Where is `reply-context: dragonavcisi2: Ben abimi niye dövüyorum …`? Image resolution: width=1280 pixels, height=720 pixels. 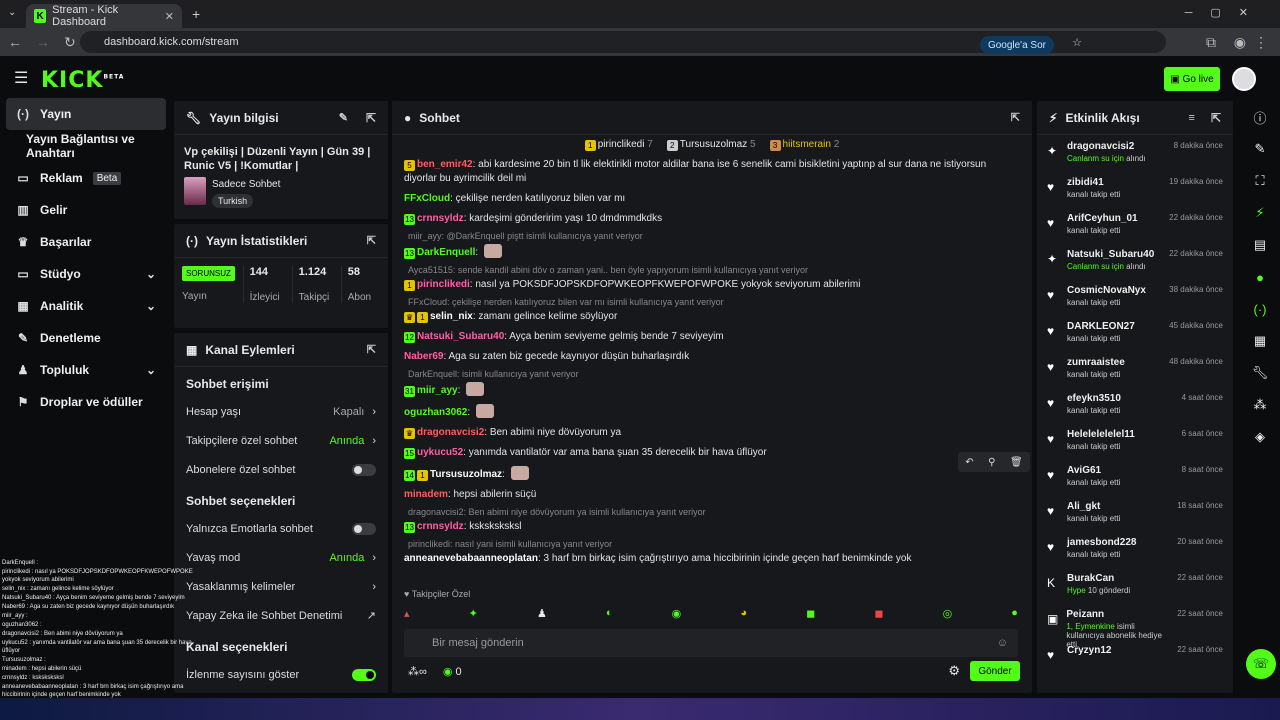 reply-context: dragonavcisi2: Ben abimi niye dövüyorum … is located at coordinates (712, 511).